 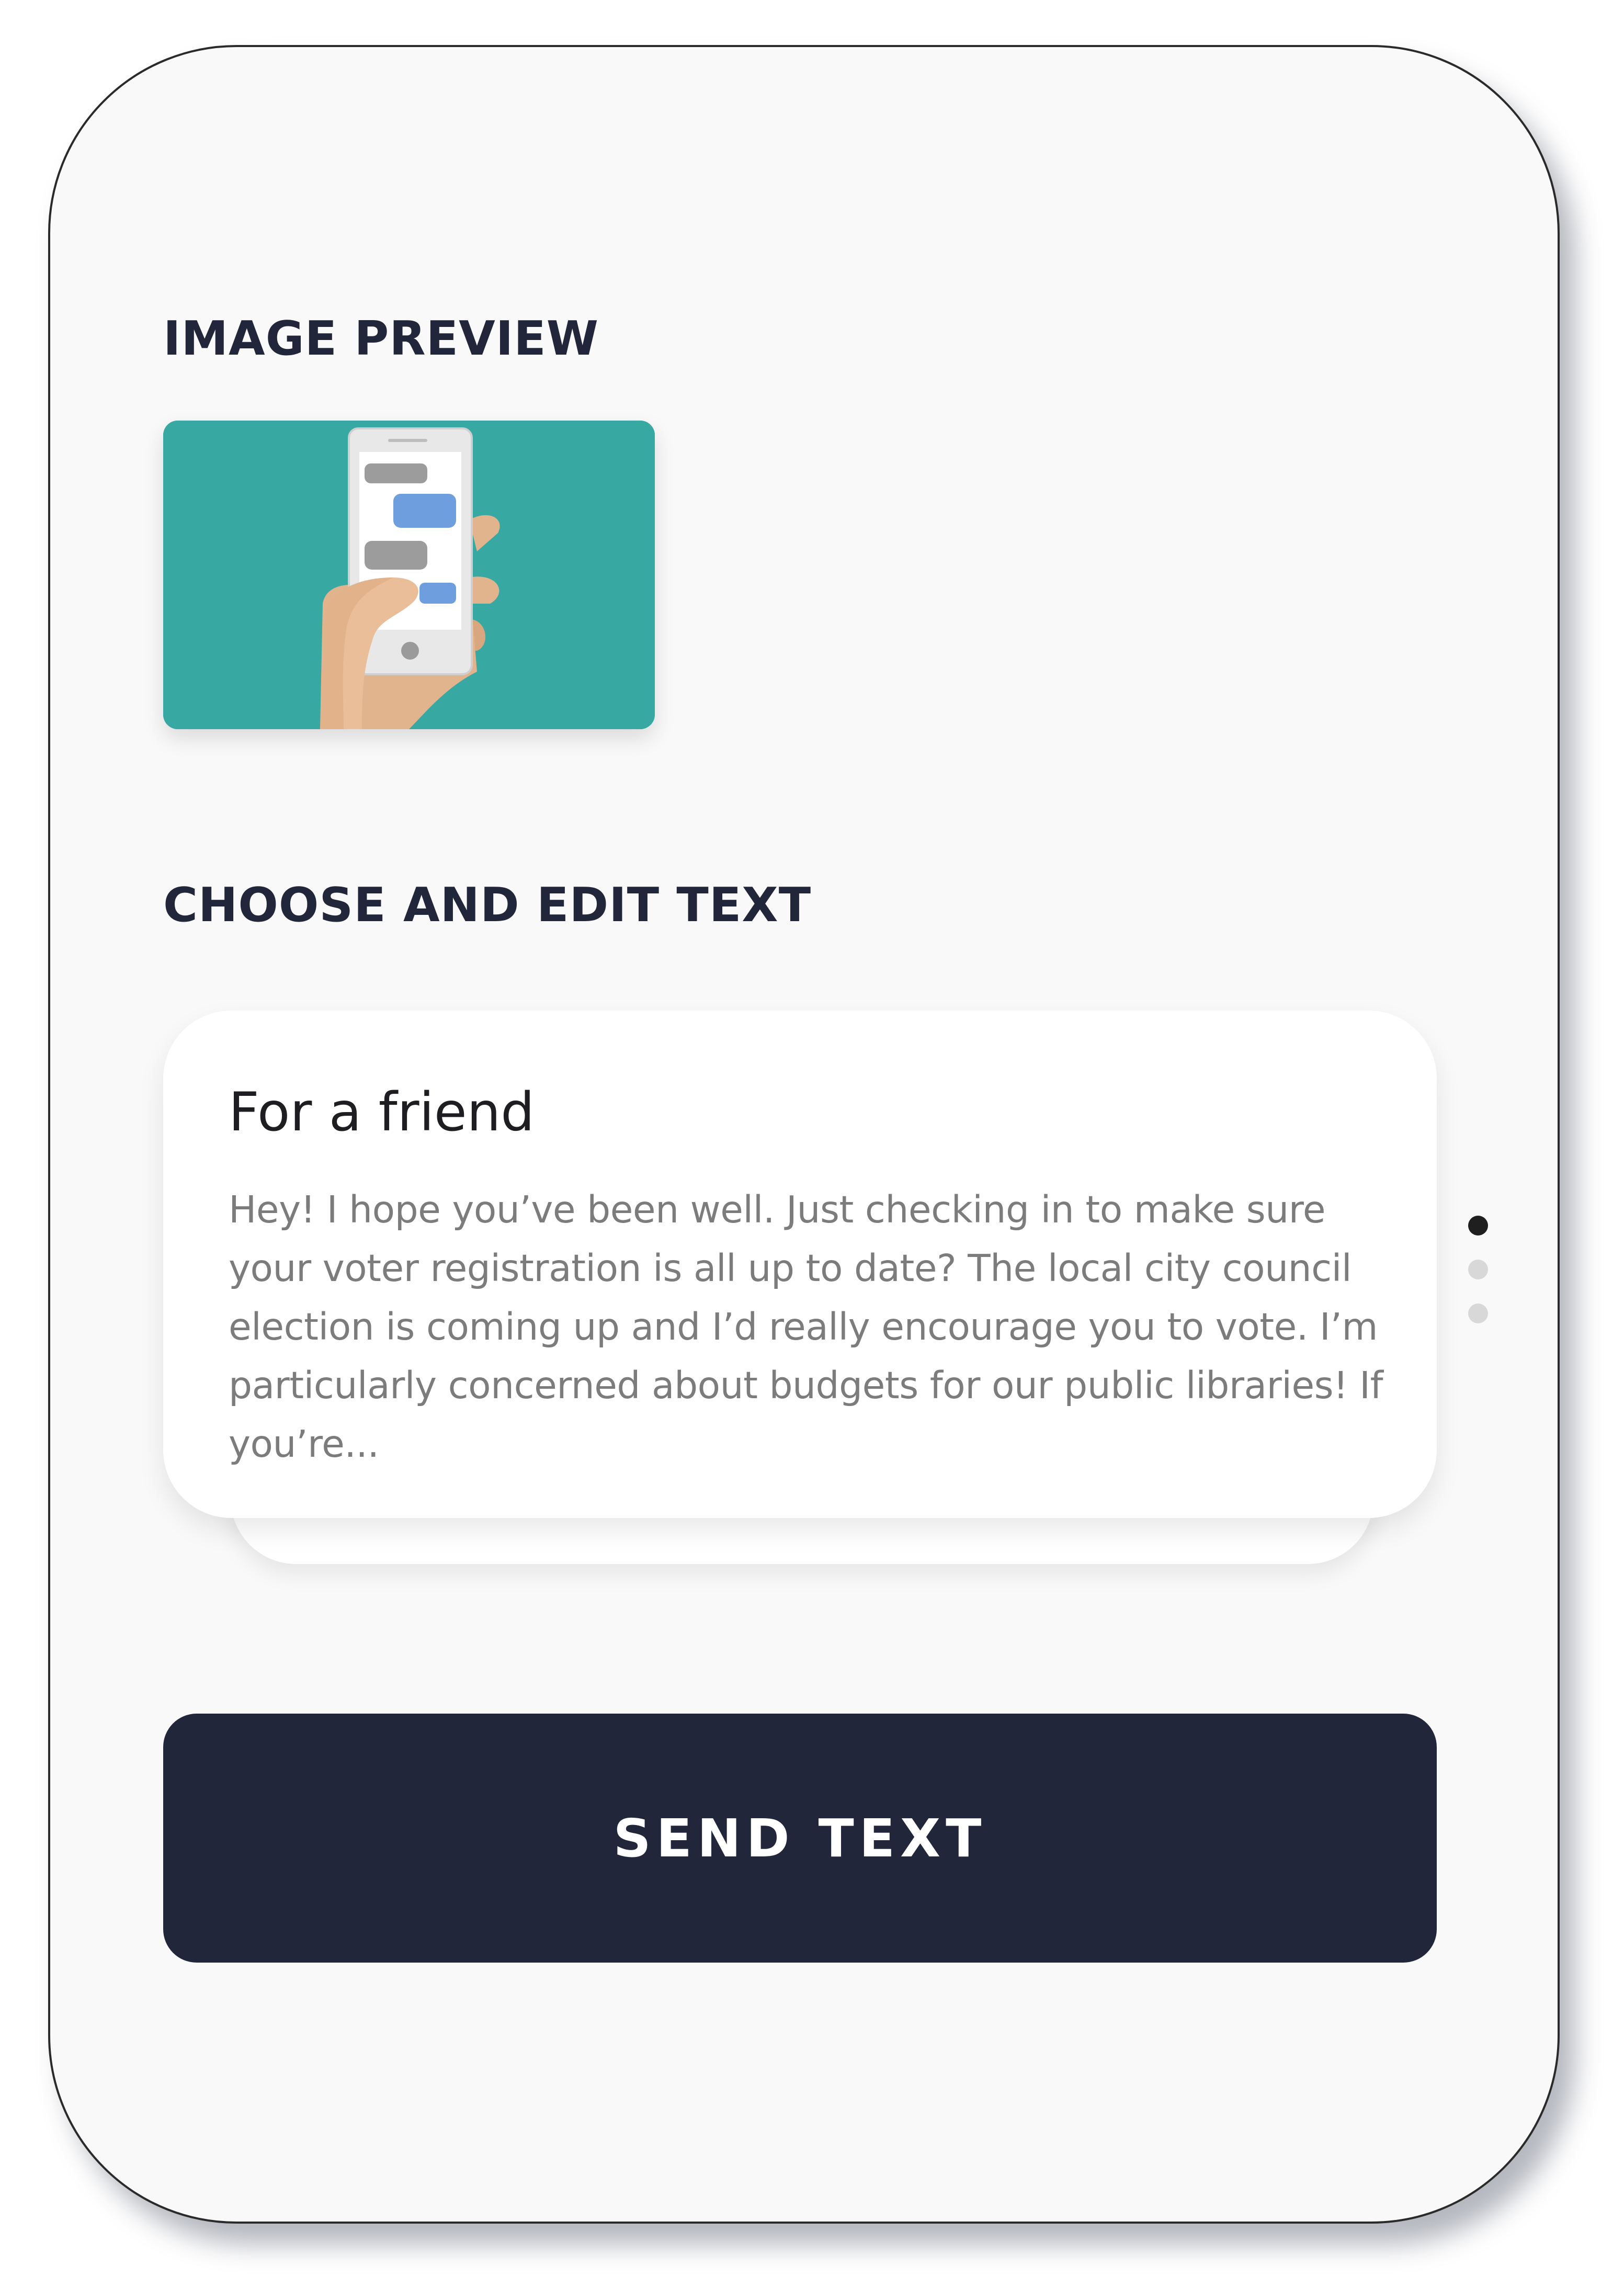 I want to click on hand-holding-phone-illustration, so click(x=409, y=575).